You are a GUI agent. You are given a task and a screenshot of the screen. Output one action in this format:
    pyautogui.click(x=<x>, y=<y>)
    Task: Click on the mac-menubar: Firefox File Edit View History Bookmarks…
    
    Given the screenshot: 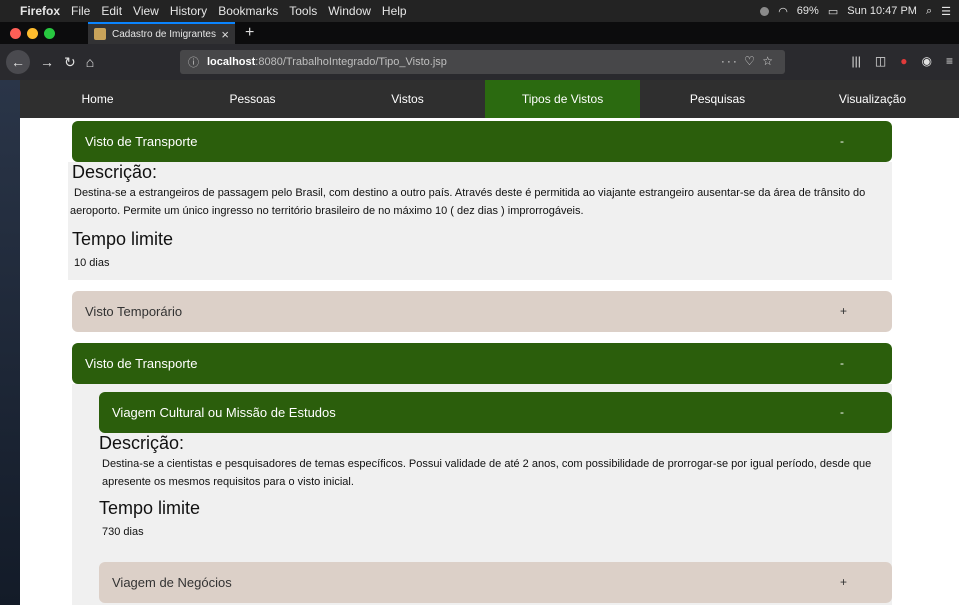 What is the action you would take?
    pyautogui.click(x=479, y=11)
    